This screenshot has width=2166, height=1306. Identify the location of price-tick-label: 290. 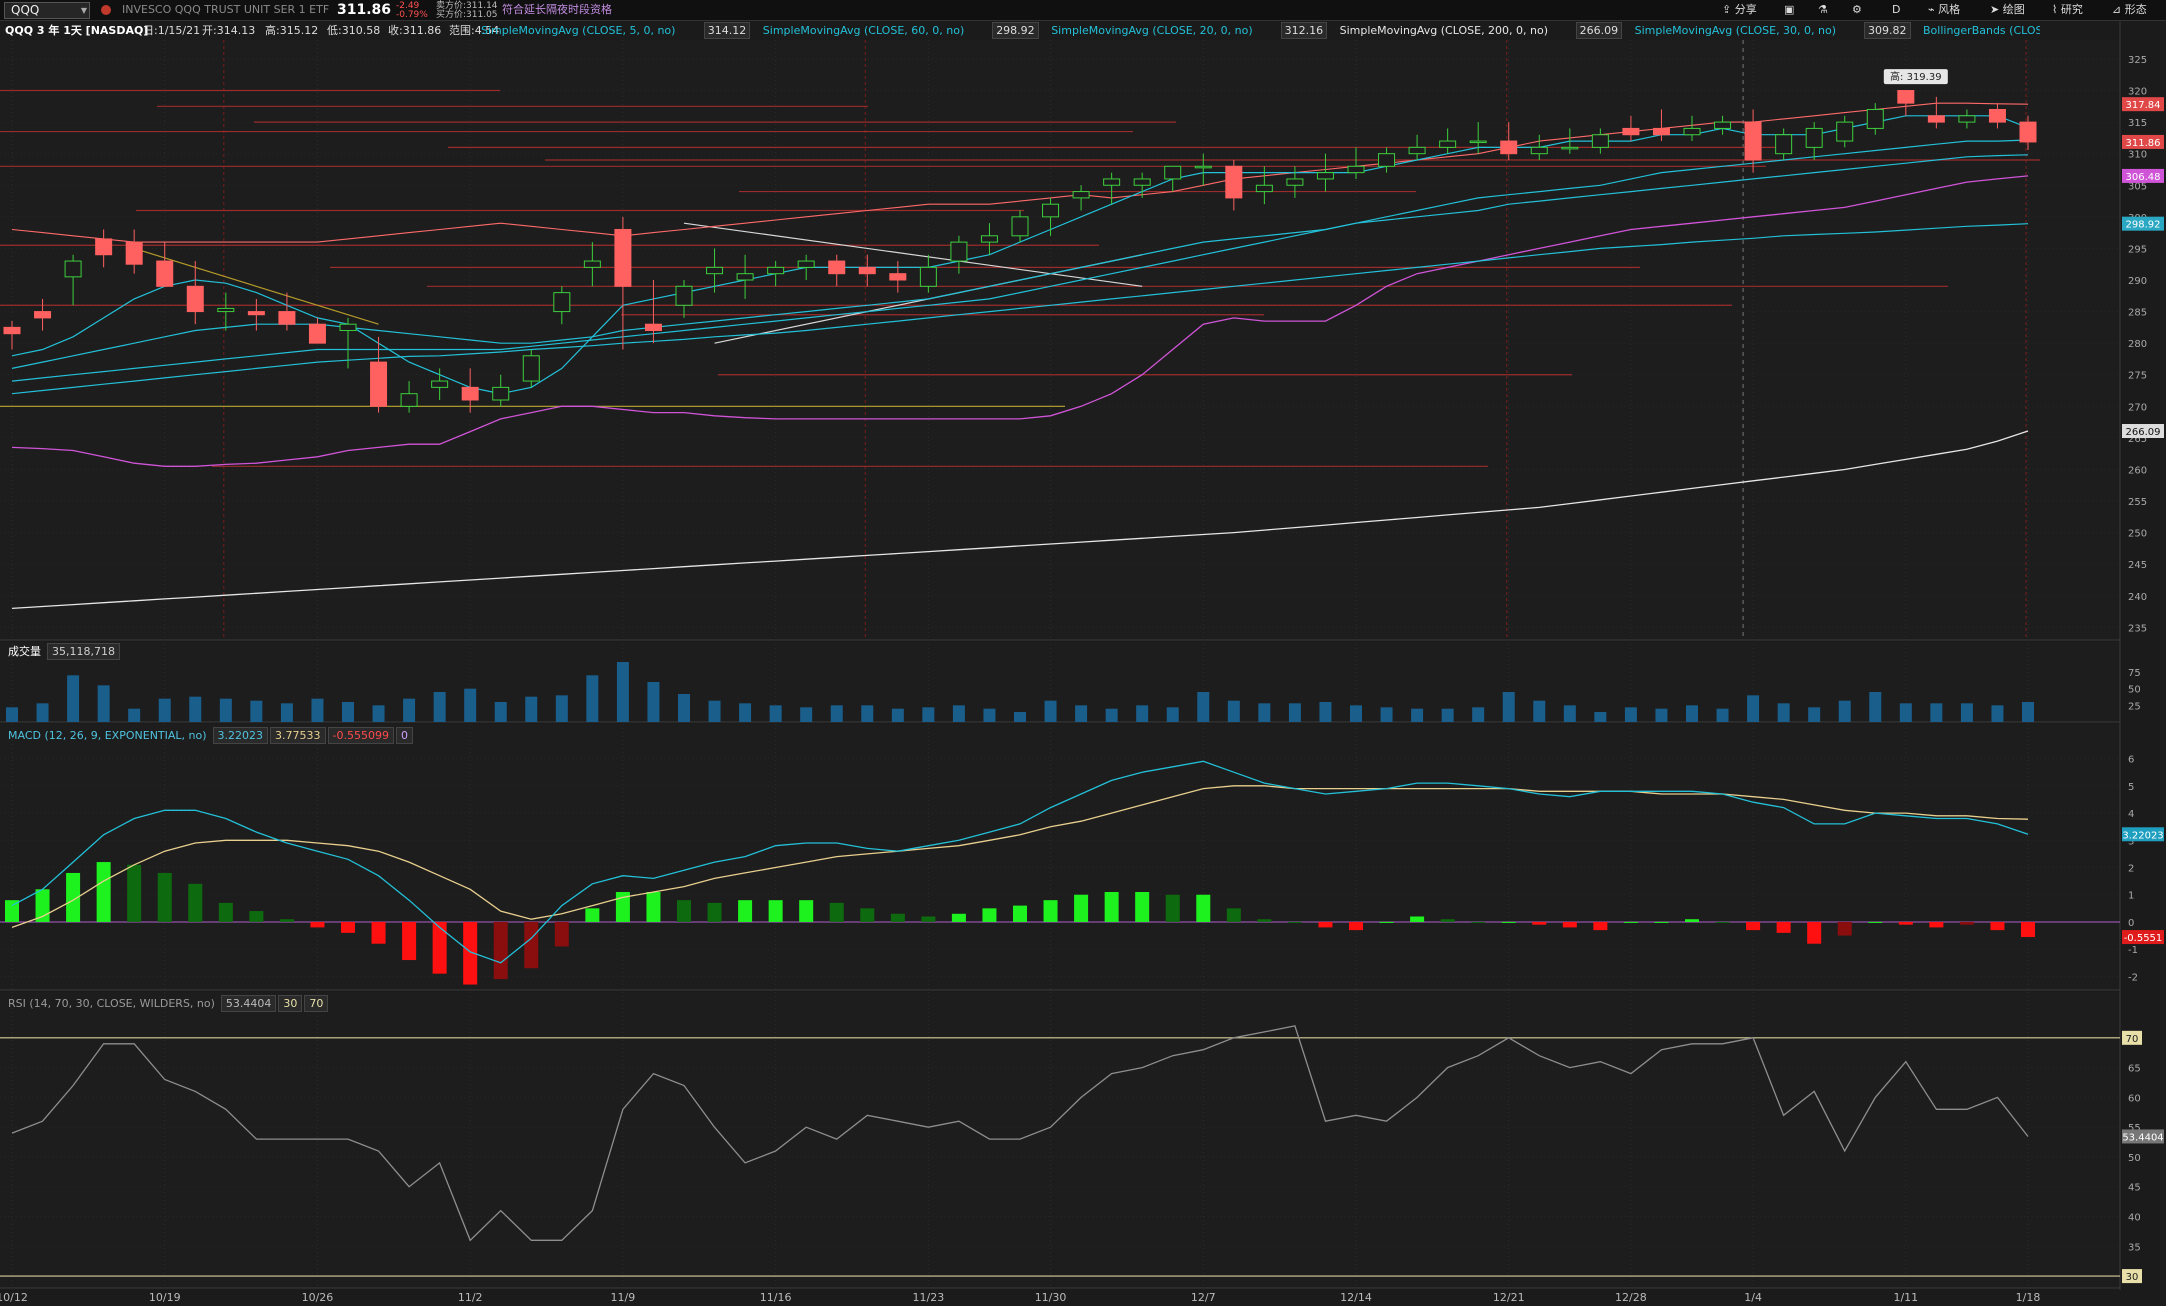
(2137, 281).